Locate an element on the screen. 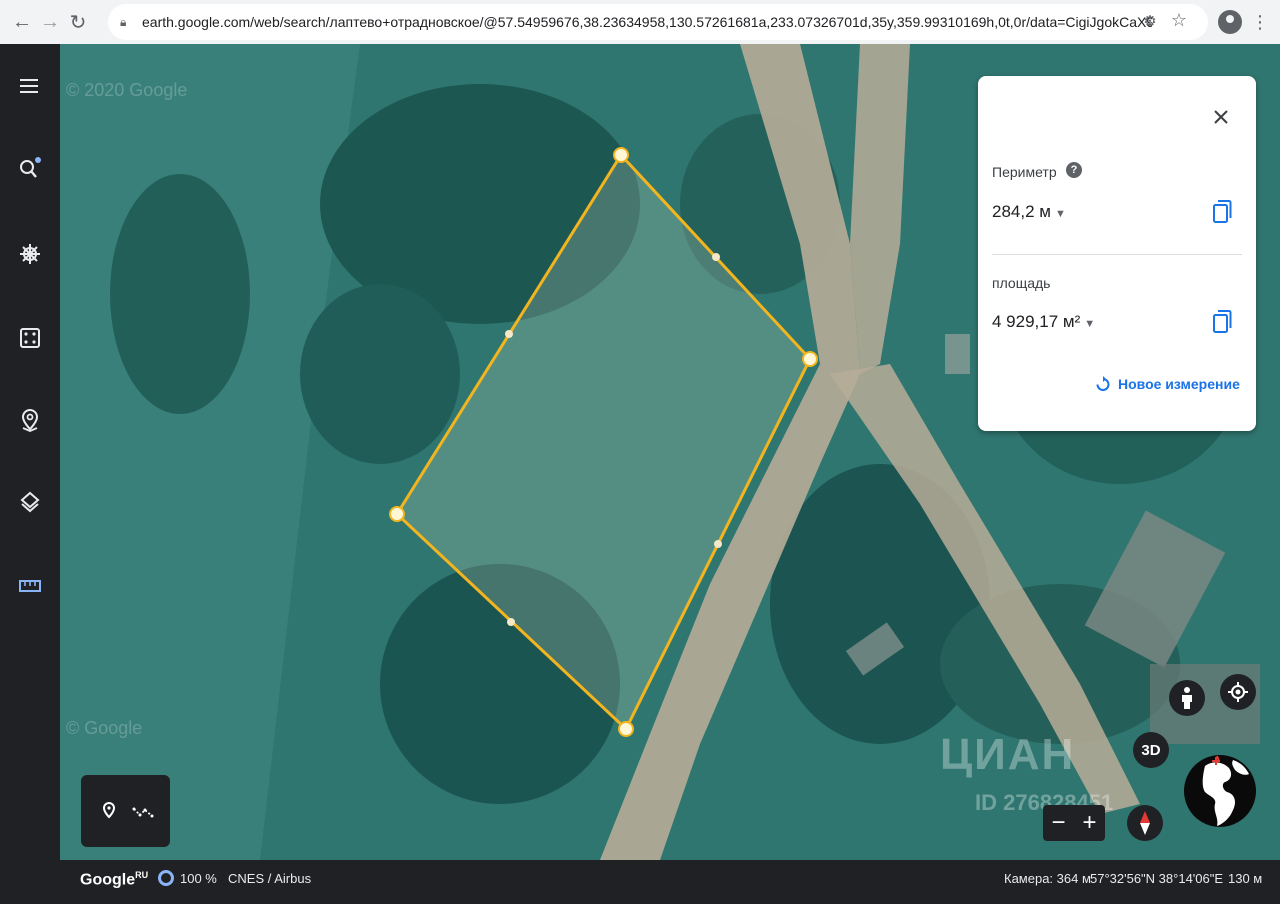 The image size is (1280, 904). panel-divider is located at coordinates (1117, 254).